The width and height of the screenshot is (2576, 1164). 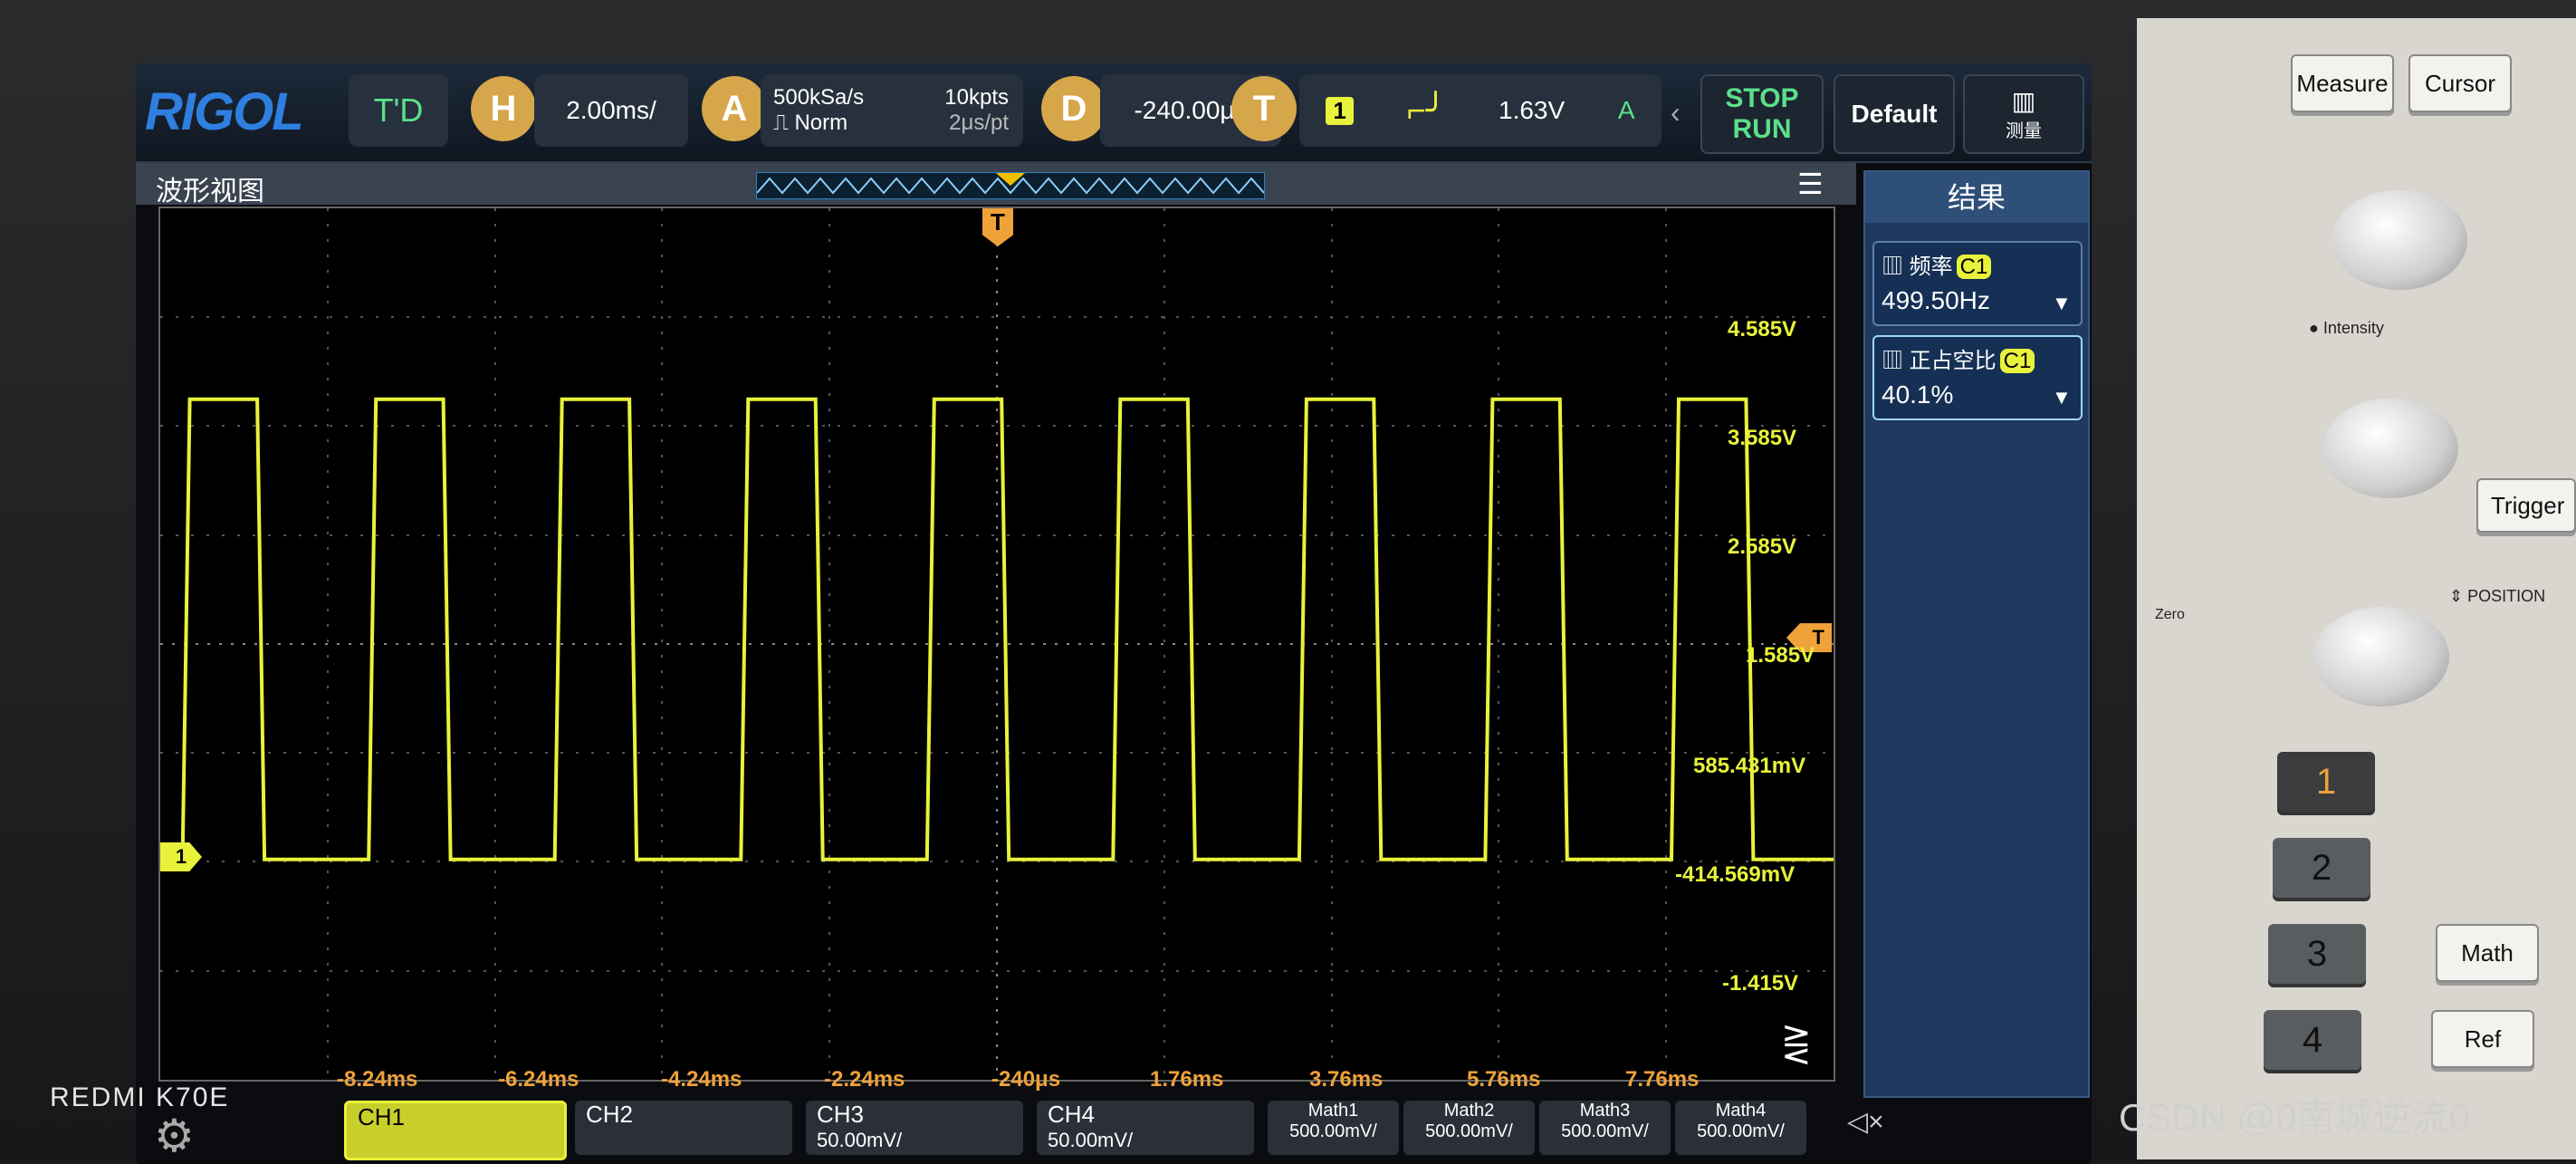 I want to click on math4-tab: Math4 500.00mV/, so click(x=1740, y=1128).